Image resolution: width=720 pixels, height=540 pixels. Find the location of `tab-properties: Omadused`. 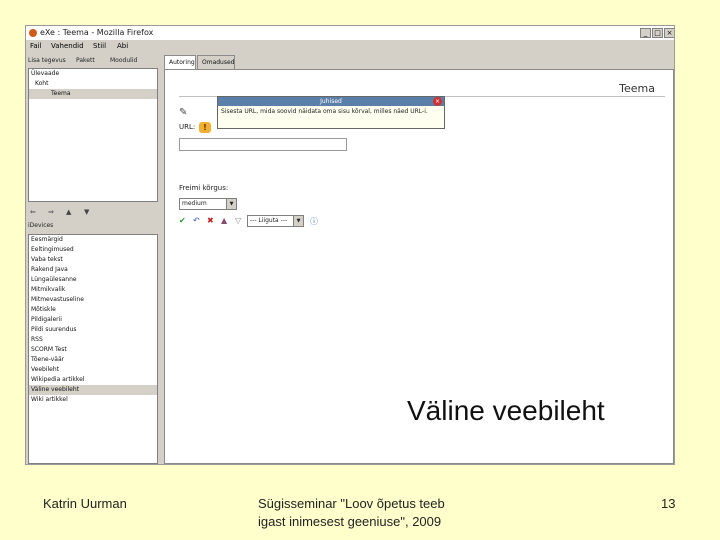

tab-properties: Omadused is located at coordinates (216, 62).